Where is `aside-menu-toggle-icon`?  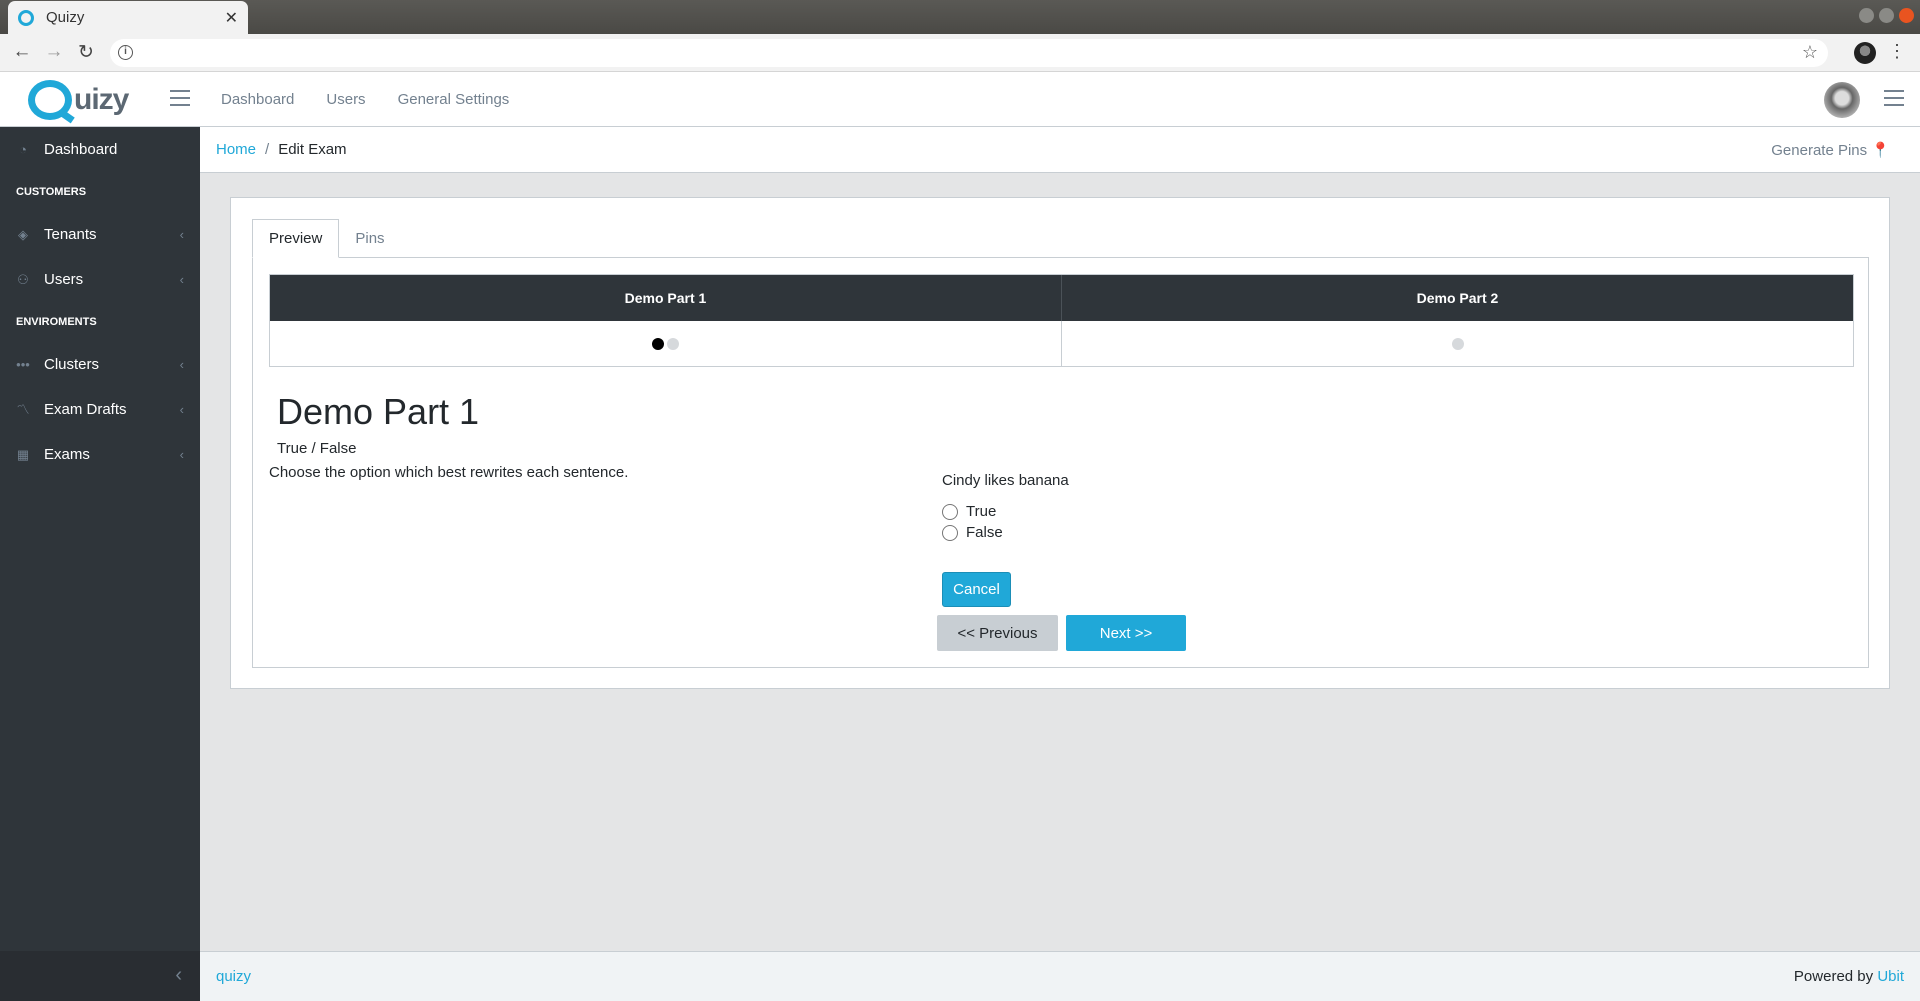 aside-menu-toggle-icon is located at coordinates (1894, 98).